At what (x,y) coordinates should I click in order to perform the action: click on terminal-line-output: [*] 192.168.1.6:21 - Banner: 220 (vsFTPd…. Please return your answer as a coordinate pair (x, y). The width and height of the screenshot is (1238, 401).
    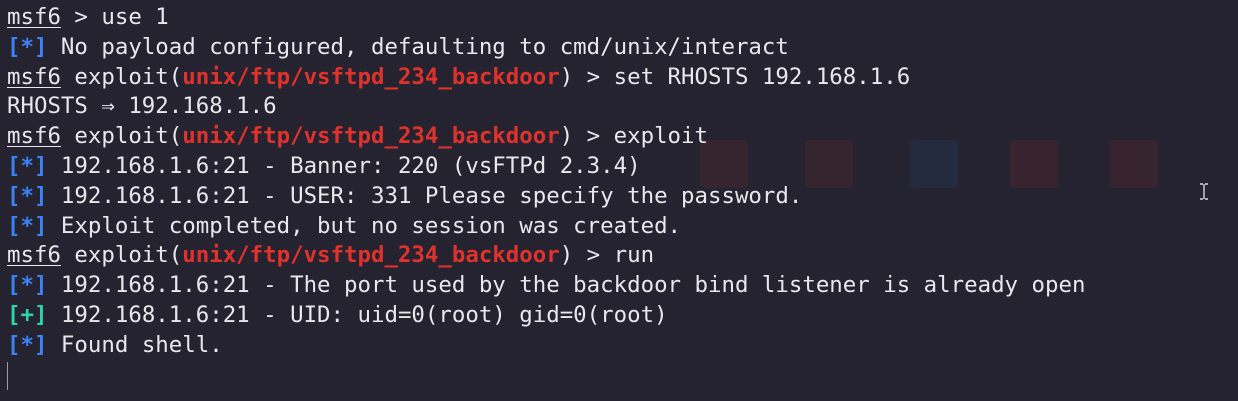
    Looking at the image, I should click on (622, 167).